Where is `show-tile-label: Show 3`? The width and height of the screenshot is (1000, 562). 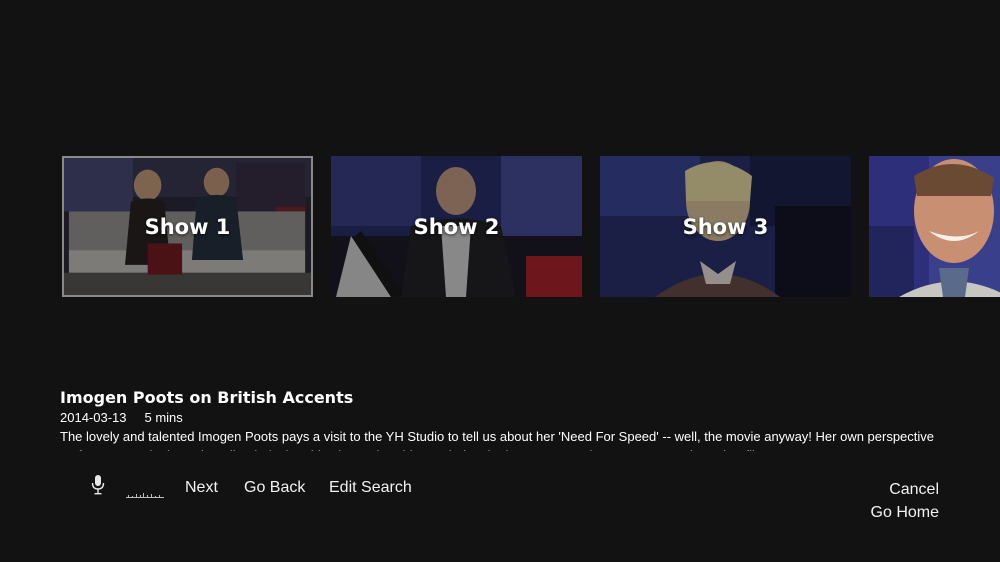 show-tile-label: Show 3 is located at coordinates (725, 226).